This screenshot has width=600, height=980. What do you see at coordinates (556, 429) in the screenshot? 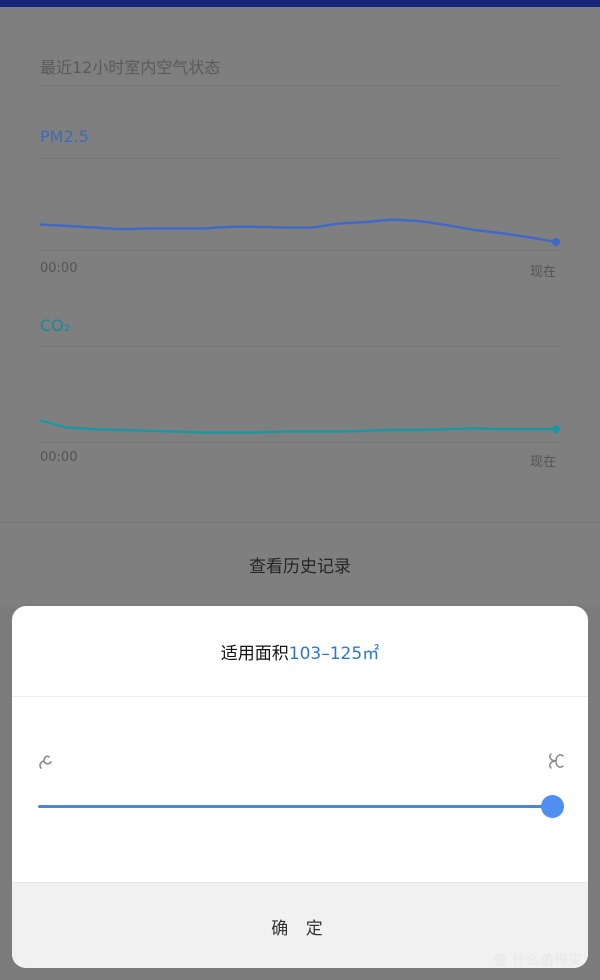
I see `co2-latest-point` at bounding box center [556, 429].